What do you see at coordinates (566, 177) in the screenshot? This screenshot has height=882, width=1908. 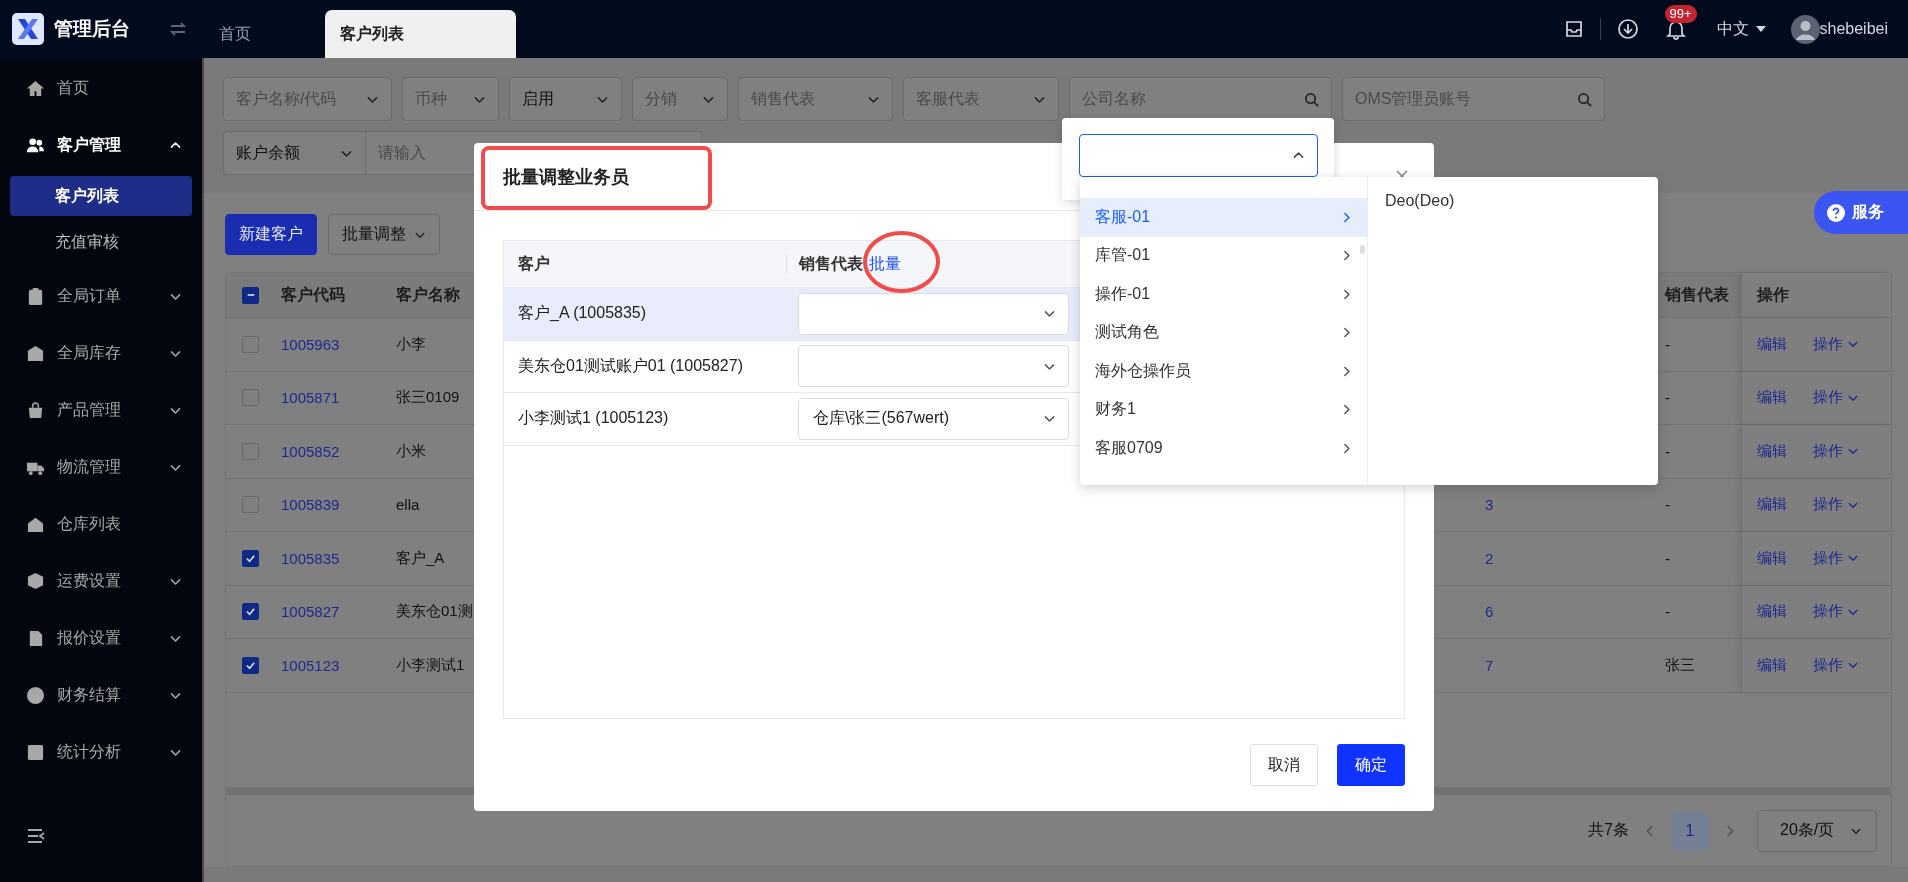 I see `dialog-title: 批量调整业务员` at bounding box center [566, 177].